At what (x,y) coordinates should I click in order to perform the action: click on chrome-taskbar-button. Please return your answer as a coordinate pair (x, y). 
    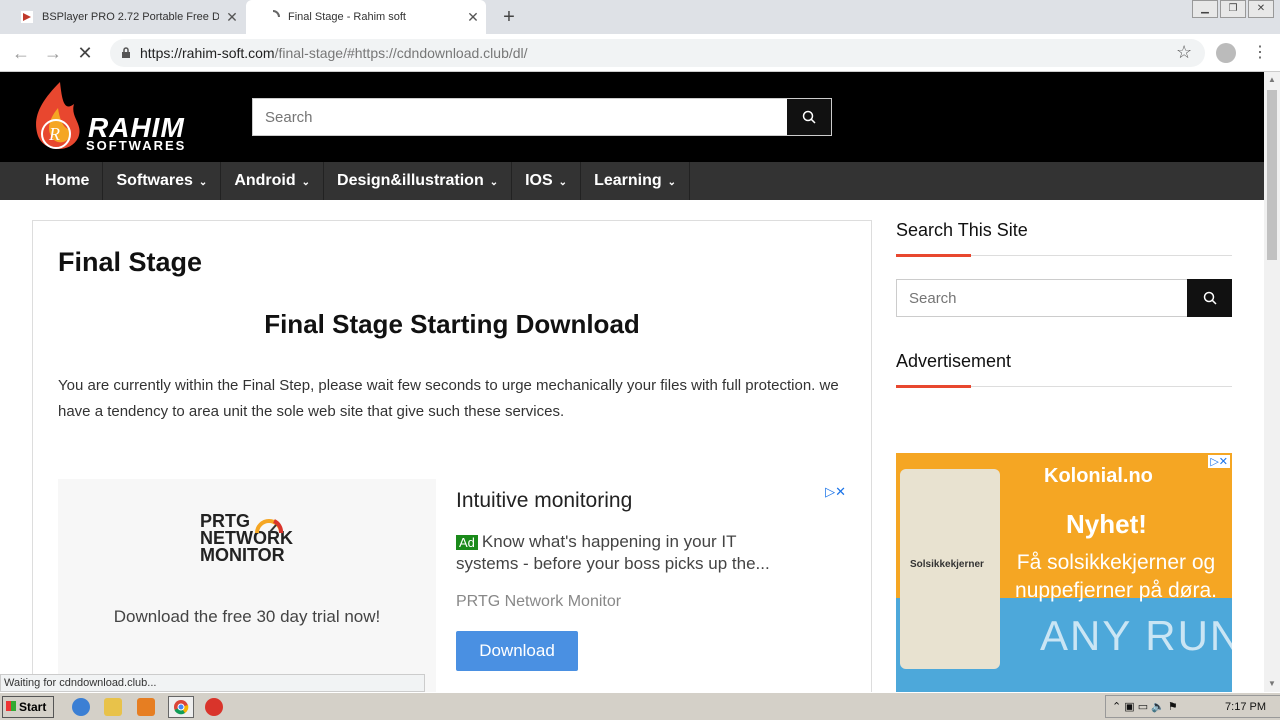
    Looking at the image, I should click on (181, 707).